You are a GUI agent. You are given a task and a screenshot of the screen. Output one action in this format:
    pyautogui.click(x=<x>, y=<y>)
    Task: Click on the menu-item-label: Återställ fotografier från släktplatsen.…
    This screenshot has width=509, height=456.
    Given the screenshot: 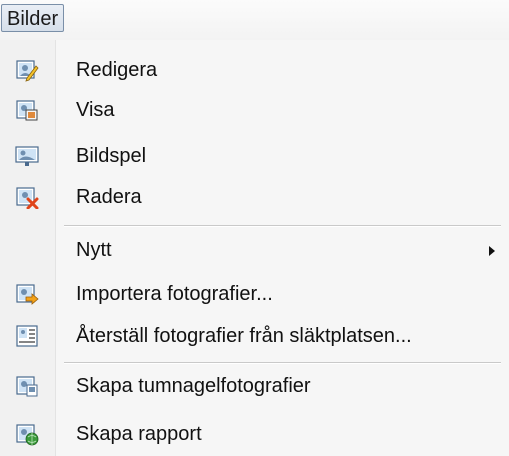 What is the action you would take?
    pyautogui.click(x=244, y=336)
    